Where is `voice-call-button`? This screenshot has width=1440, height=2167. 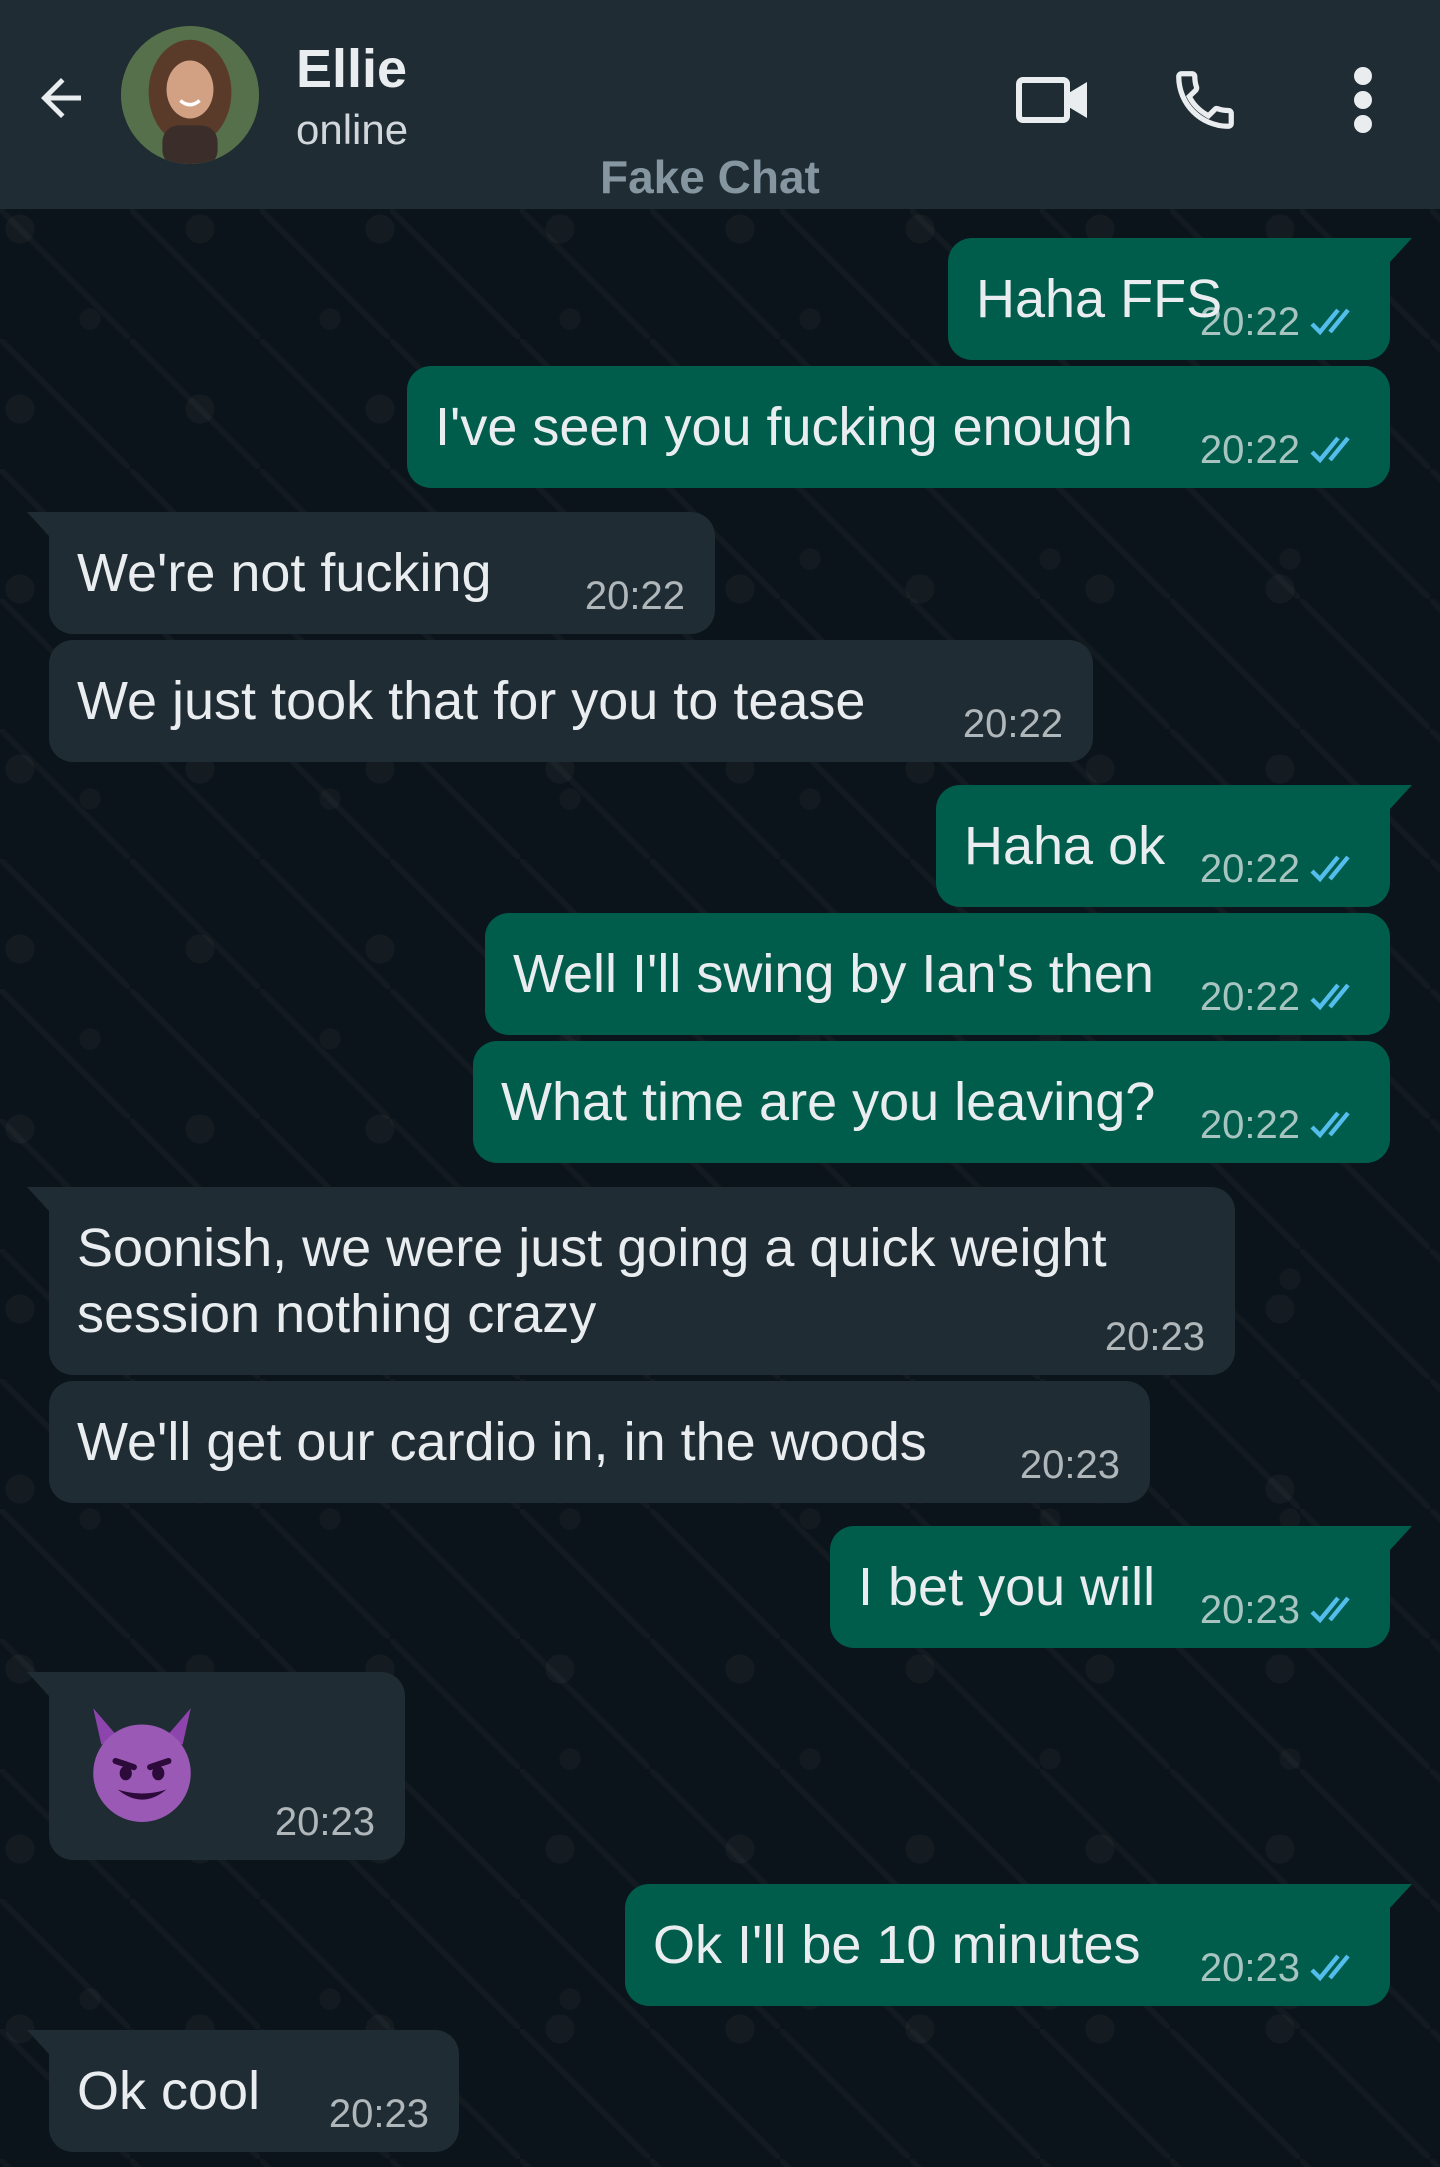
voice-call-button is located at coordinates (1205, 100).